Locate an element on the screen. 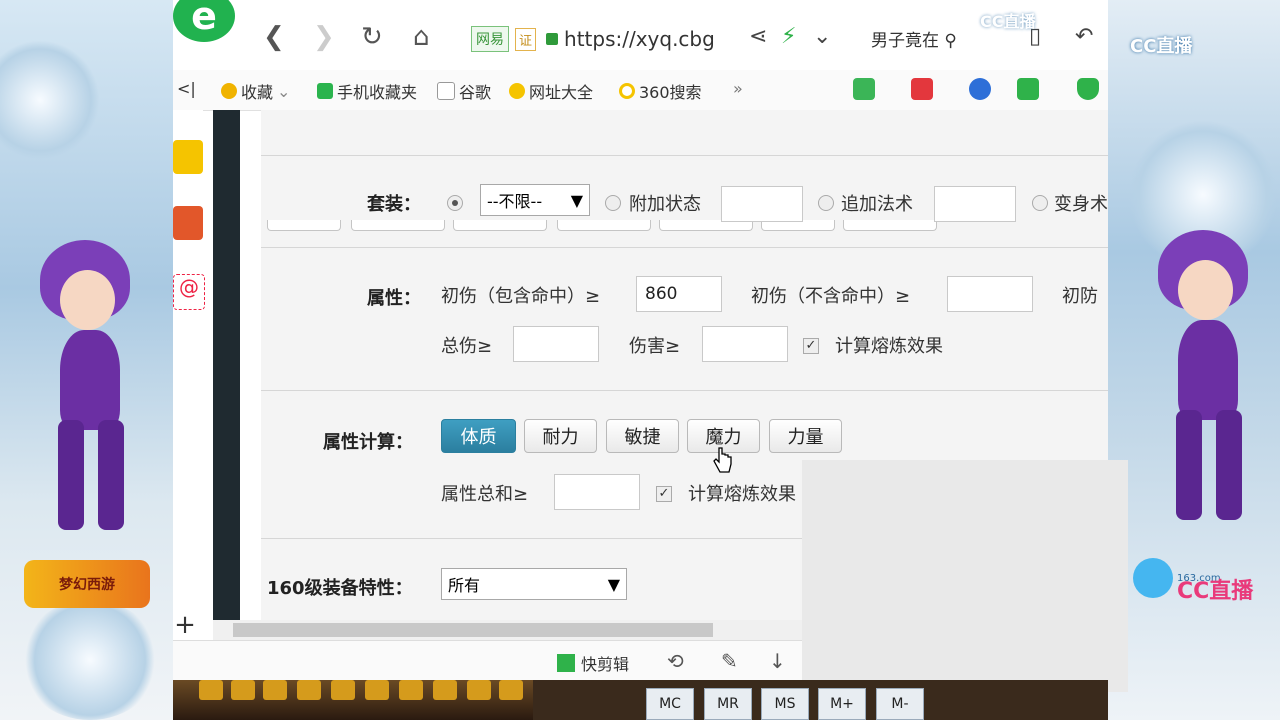  init-damage-nohit-input is located at coordinates (990, 294).